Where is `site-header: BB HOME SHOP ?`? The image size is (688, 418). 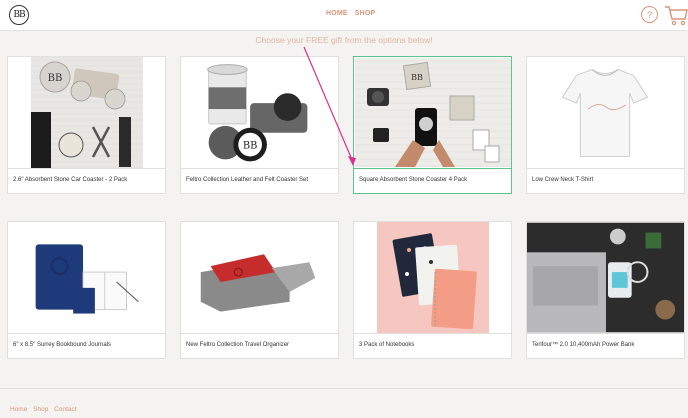 site-header: BB HOME SHOP ? is located at coordinates (344, 15).